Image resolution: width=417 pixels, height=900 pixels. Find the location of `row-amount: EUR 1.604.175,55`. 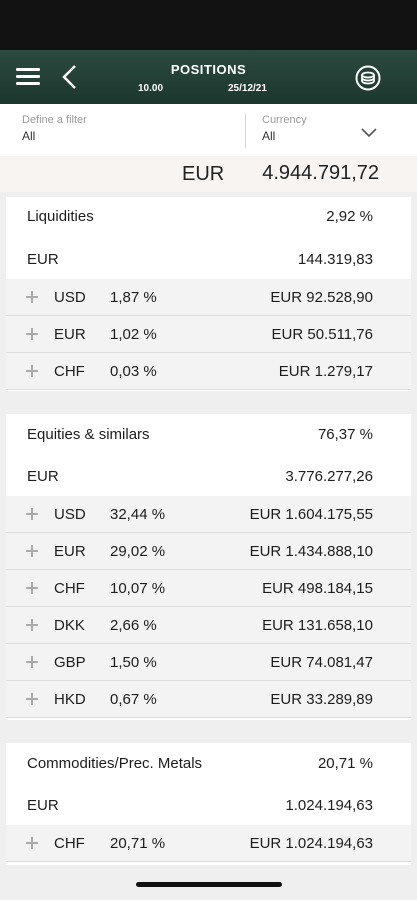

row-amount: EUR 1.604.175,55 is located at coordinates (311, 514).